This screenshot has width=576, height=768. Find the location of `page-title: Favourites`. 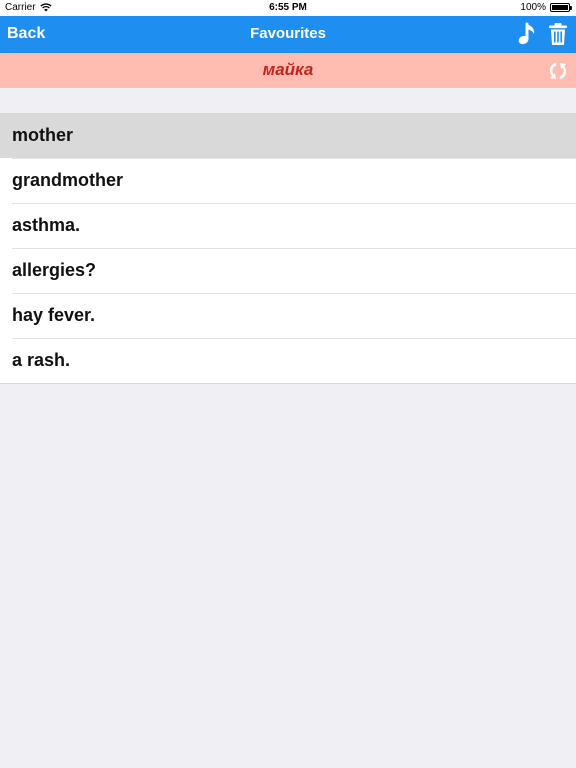

page-title: Favourites is located at coordinates (288, 33).